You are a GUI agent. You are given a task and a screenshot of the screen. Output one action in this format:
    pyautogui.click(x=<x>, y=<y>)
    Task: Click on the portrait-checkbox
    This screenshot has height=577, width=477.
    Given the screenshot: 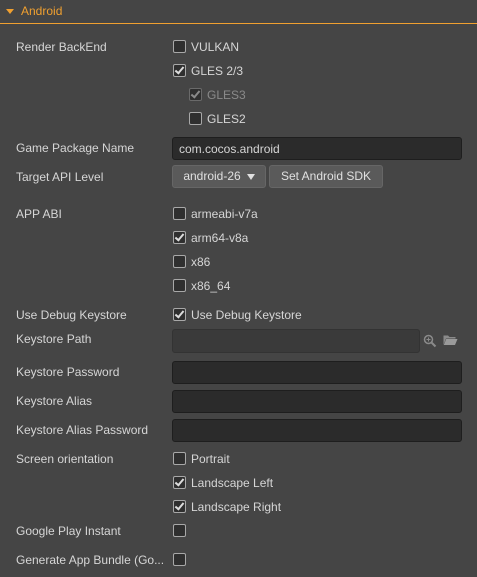 What is the action you would take?
    pyautogui.click(x=179, y=458)
    